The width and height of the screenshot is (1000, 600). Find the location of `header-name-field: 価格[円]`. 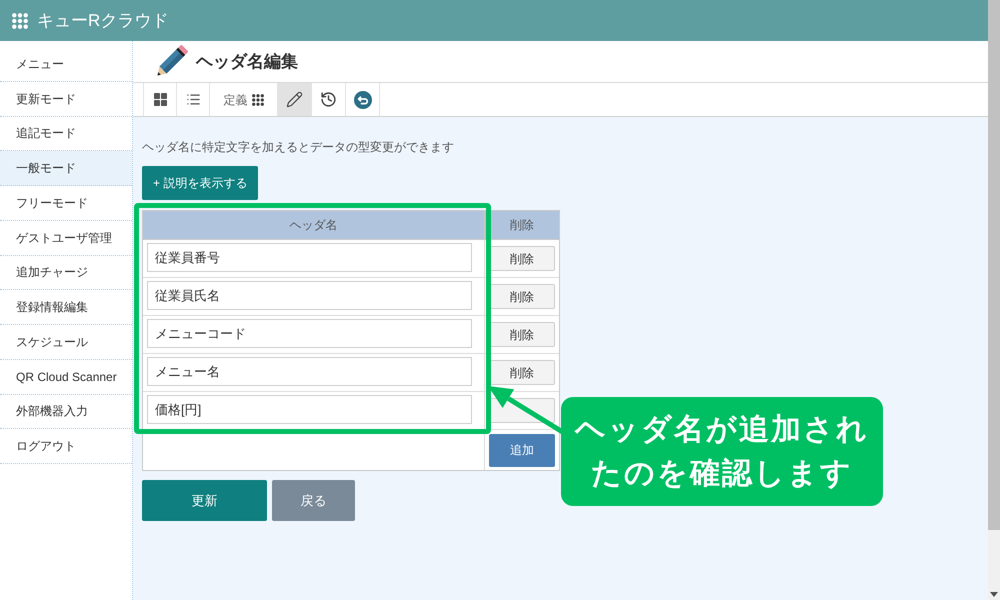

header-name-field: 価格[円] is located at coordinates (309, 409).